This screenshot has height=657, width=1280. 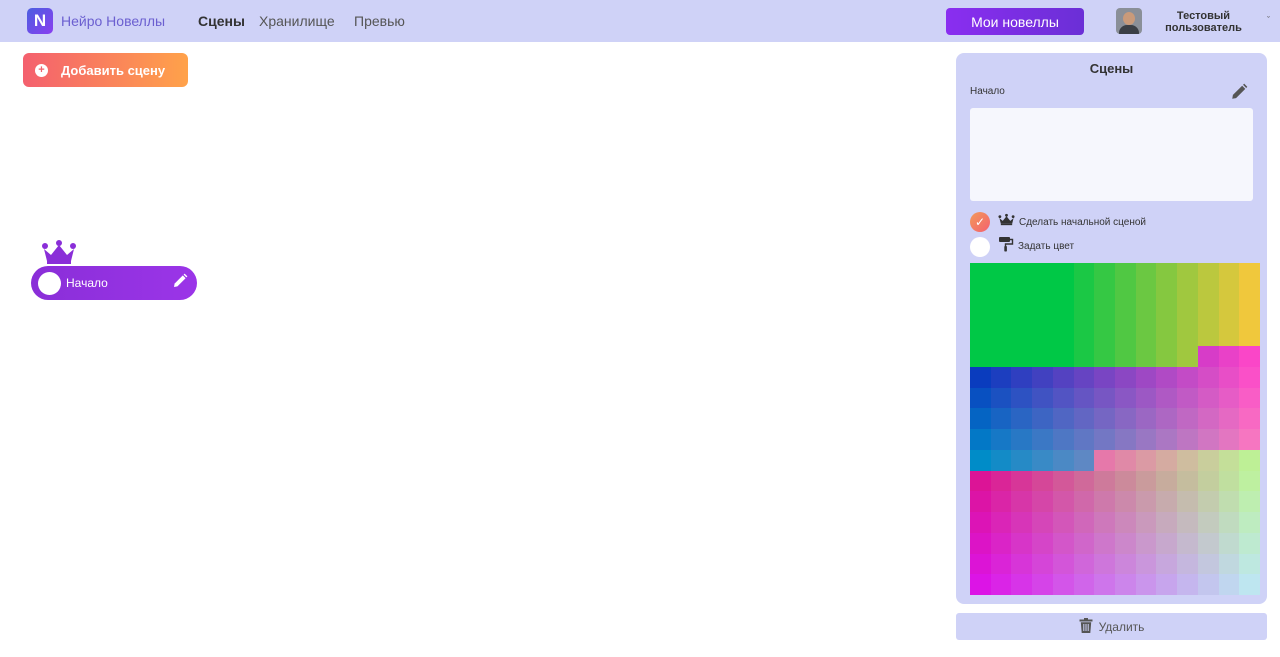 I want to click on scene-description-field, so click(x=1111, y=154).